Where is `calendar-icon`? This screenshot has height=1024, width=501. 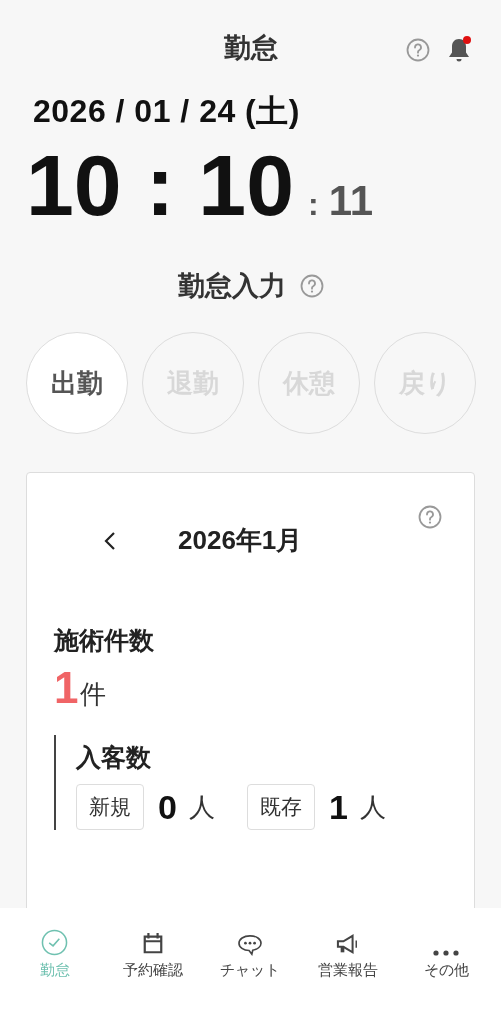
calendar-icon is located at coordinates (152, 944).